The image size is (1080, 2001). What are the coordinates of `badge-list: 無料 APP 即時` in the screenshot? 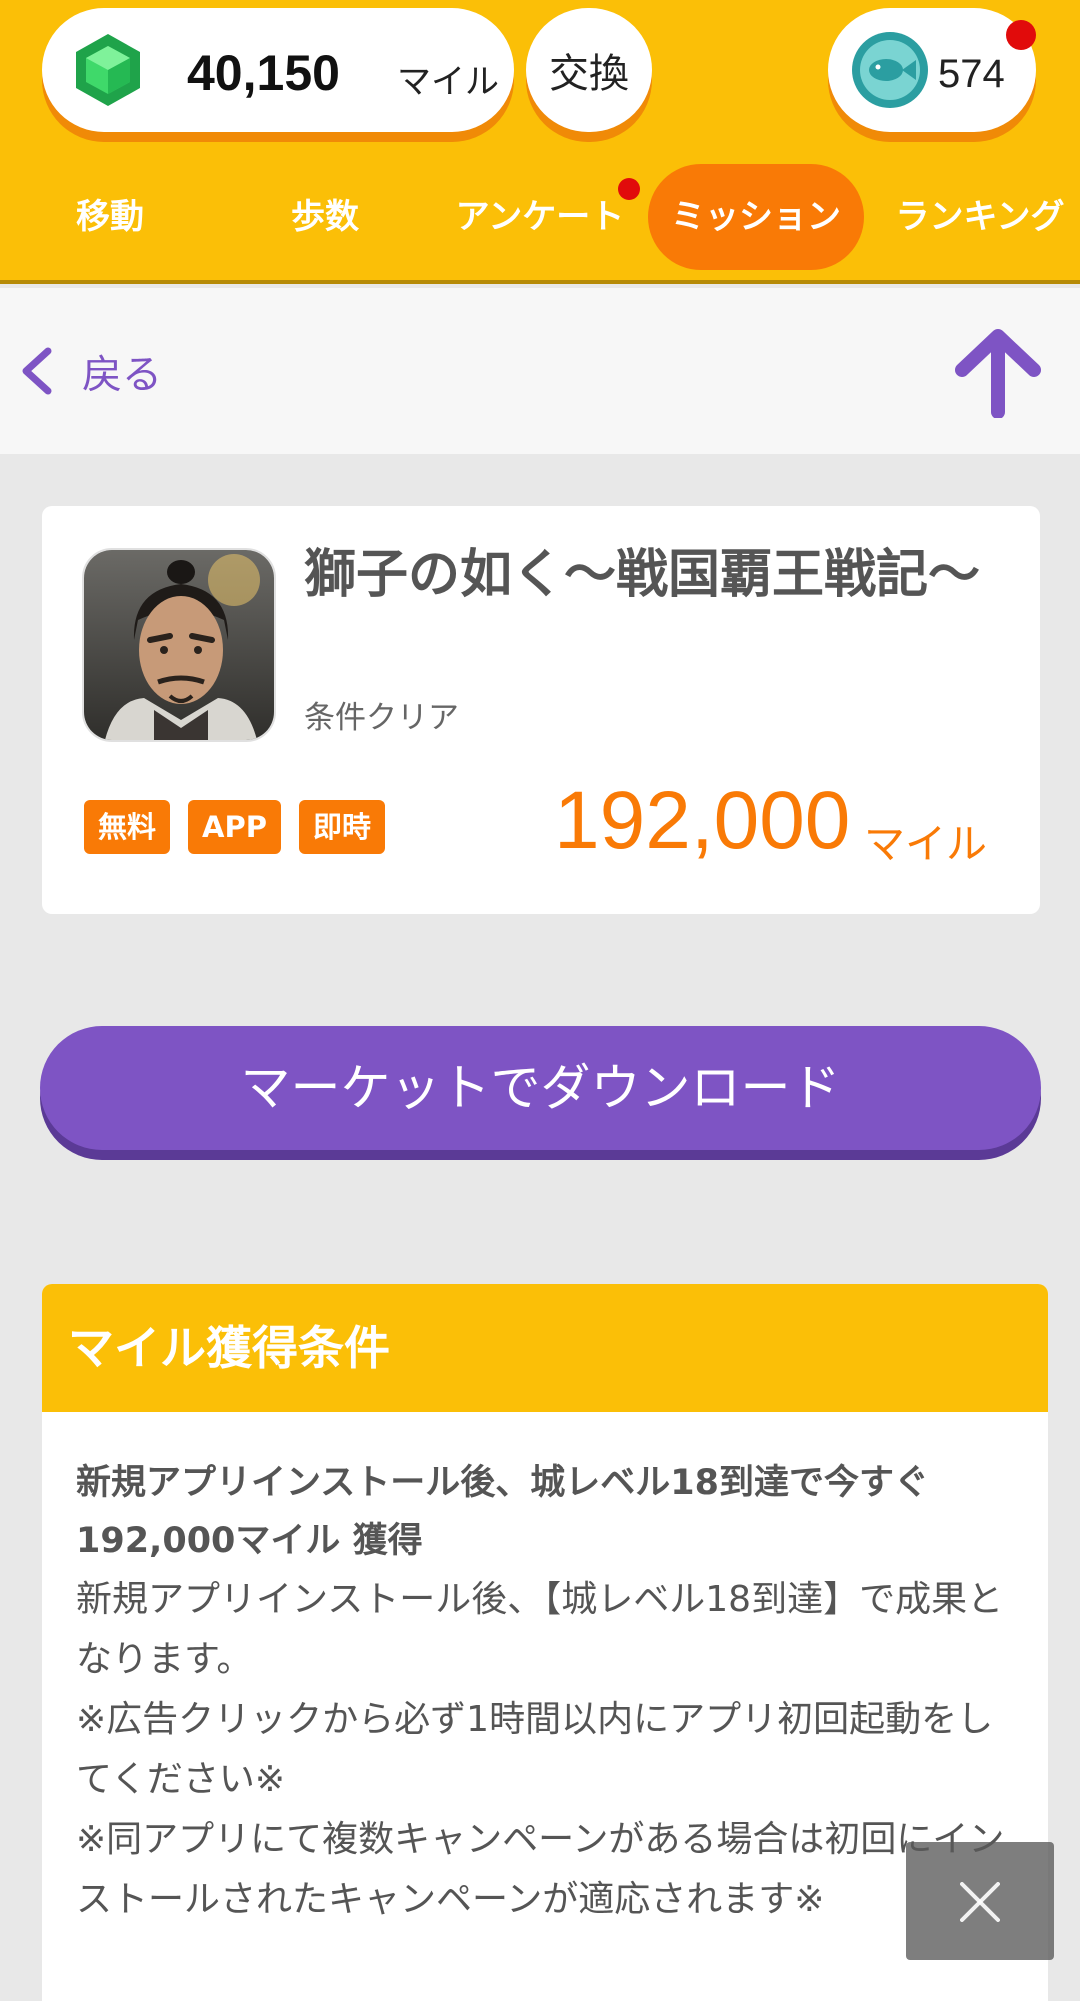 It's located at (243, 827).